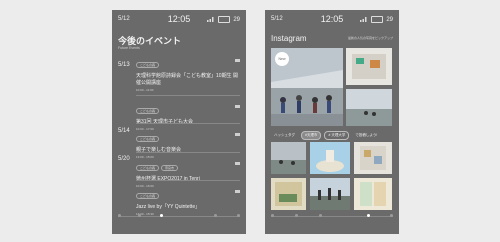 The height and width of the screenshot is (242, 500). I want to click on new-badge: New, so click(282, 59).